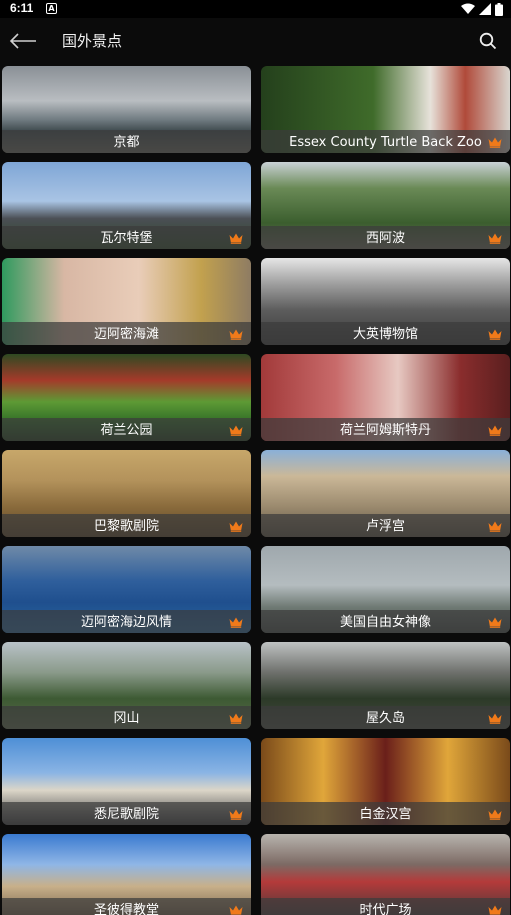 The image size is (511, 915). What do you see at coordinates (385, 493) in the screenshot?
I see `place-card: 卢浮宫` at bounding box center [385, 493].